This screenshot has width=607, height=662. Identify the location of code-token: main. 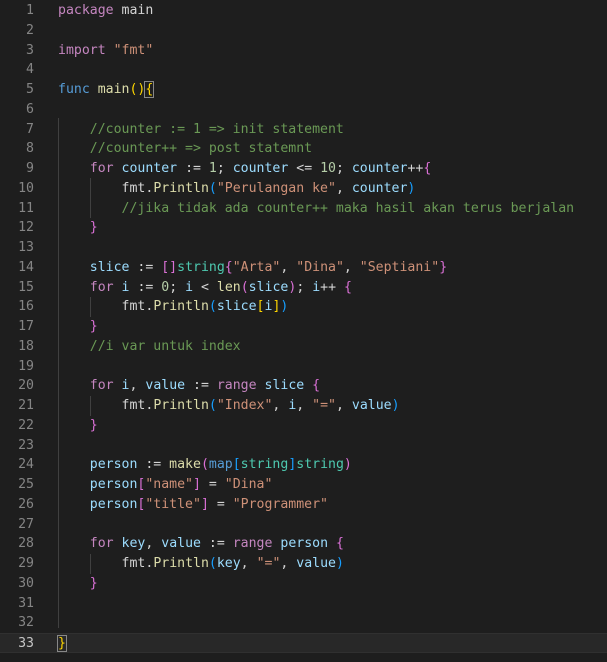
(137, 10).